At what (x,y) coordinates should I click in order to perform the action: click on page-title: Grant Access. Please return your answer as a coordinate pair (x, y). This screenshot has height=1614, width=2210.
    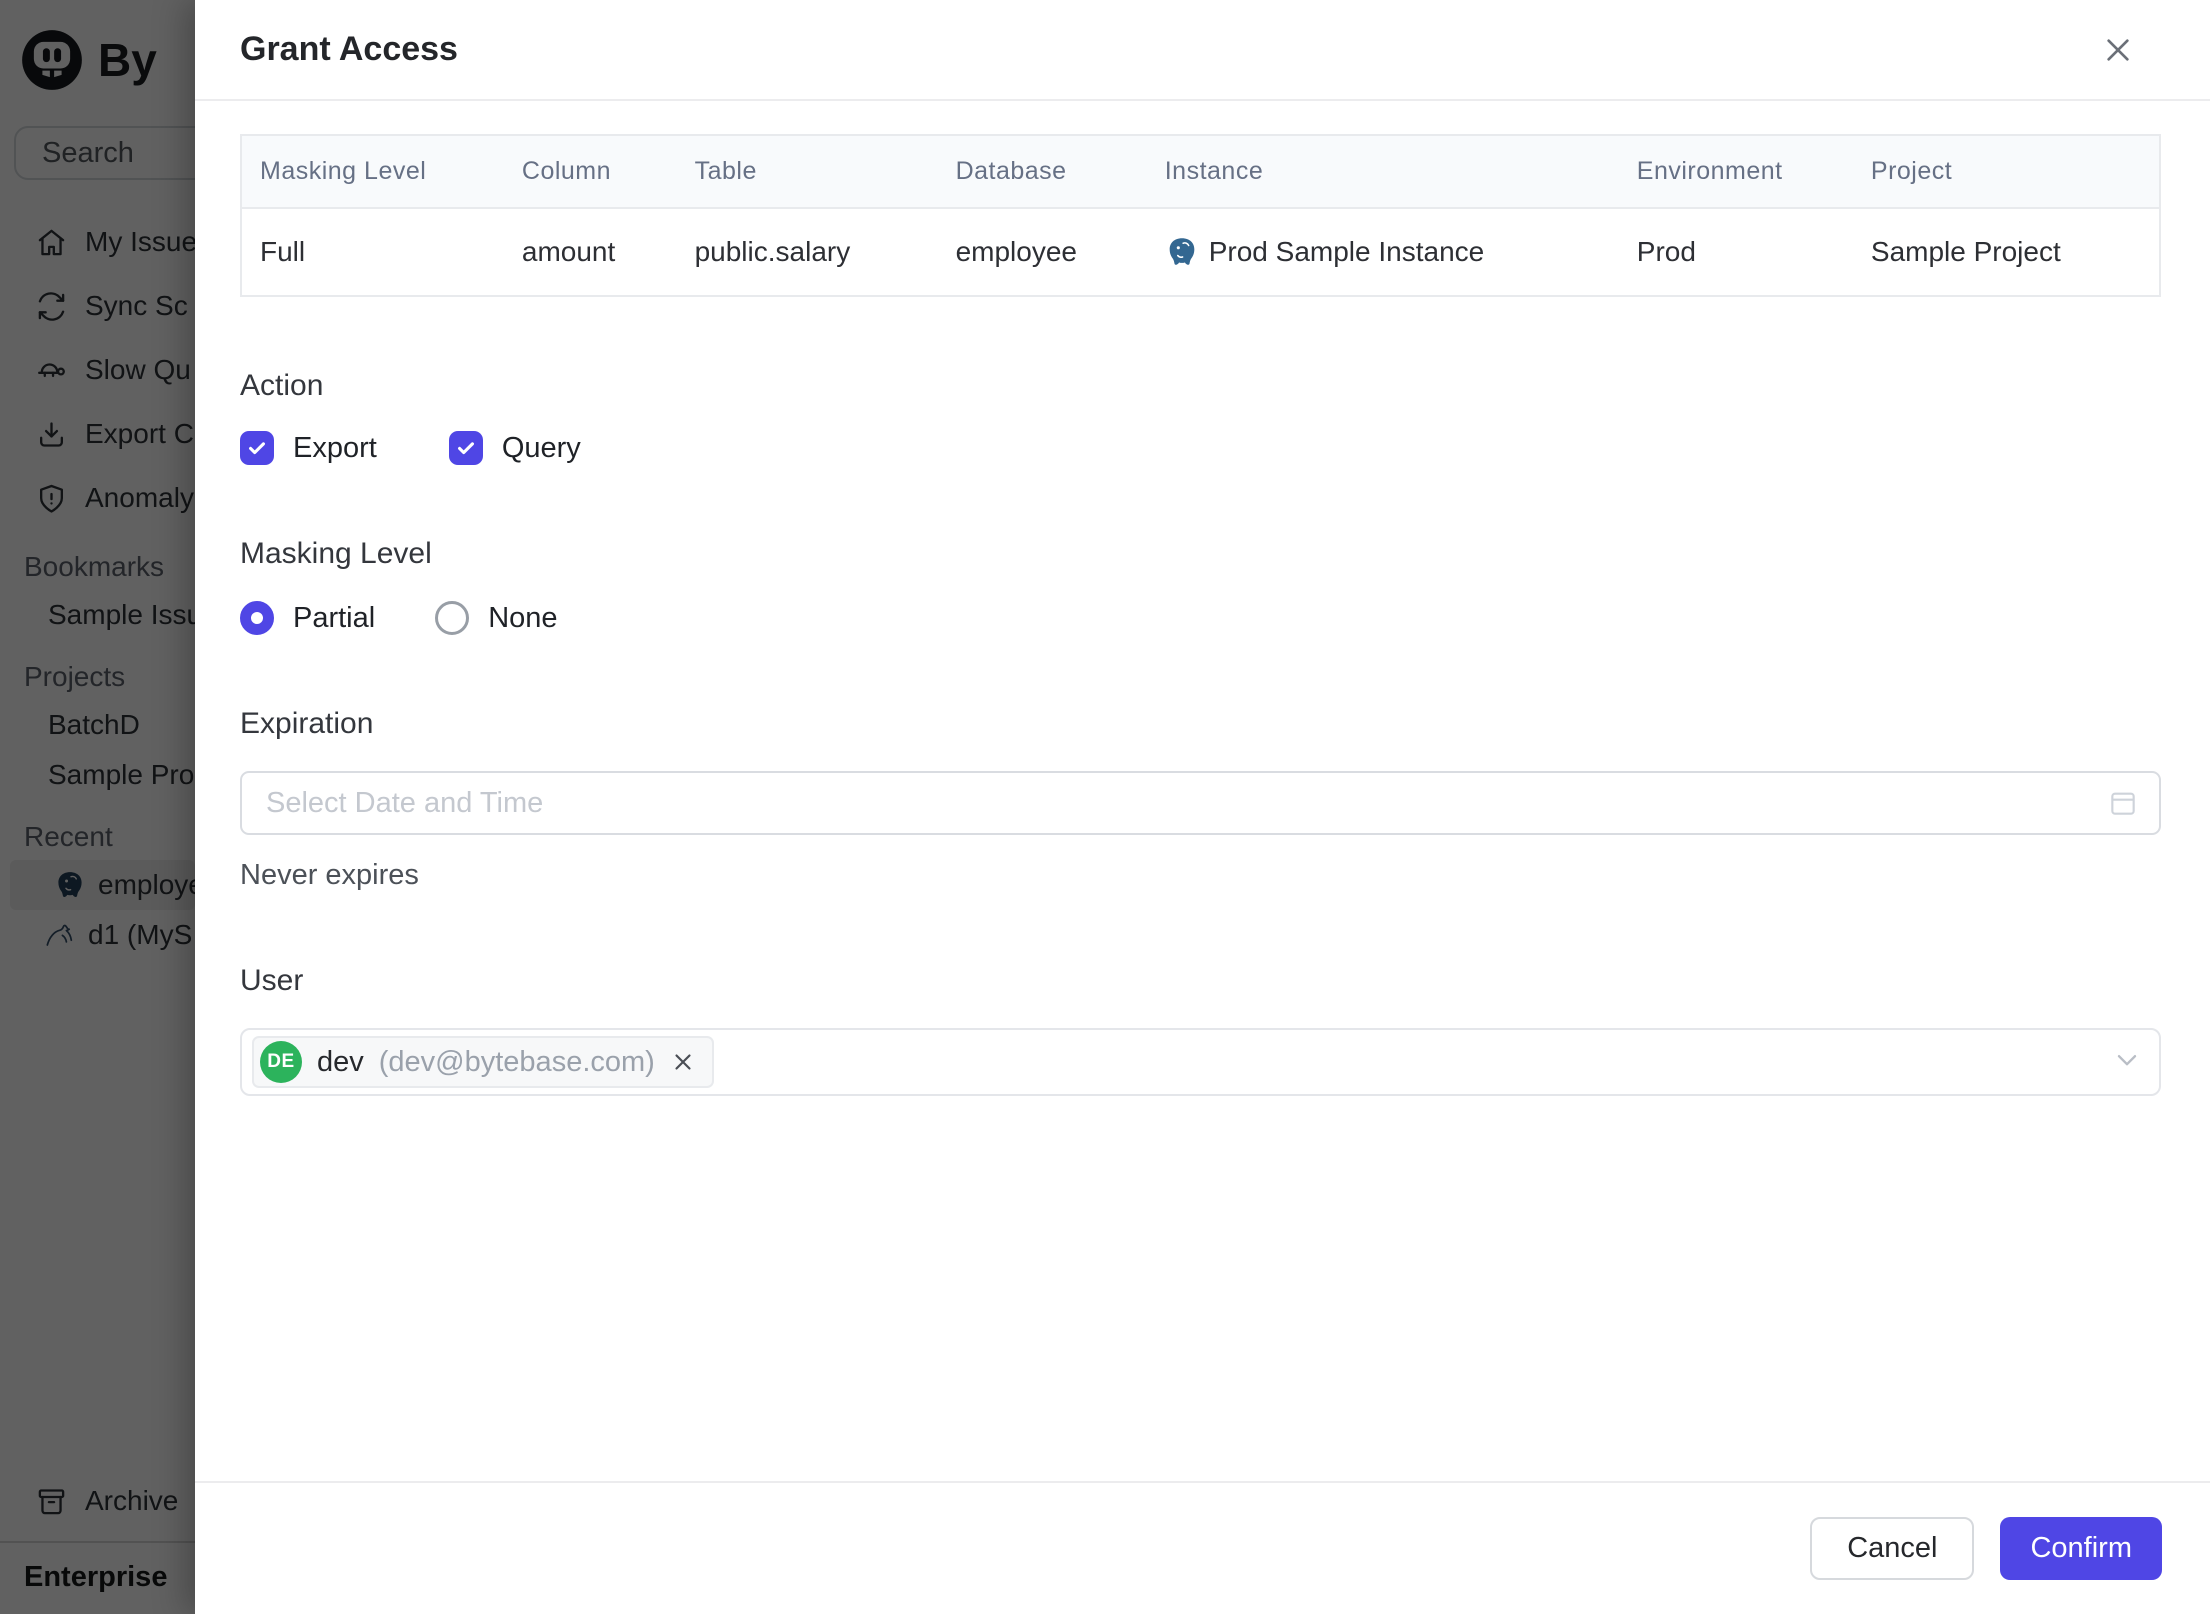
    Looking at the image, I should click on (349, 49).